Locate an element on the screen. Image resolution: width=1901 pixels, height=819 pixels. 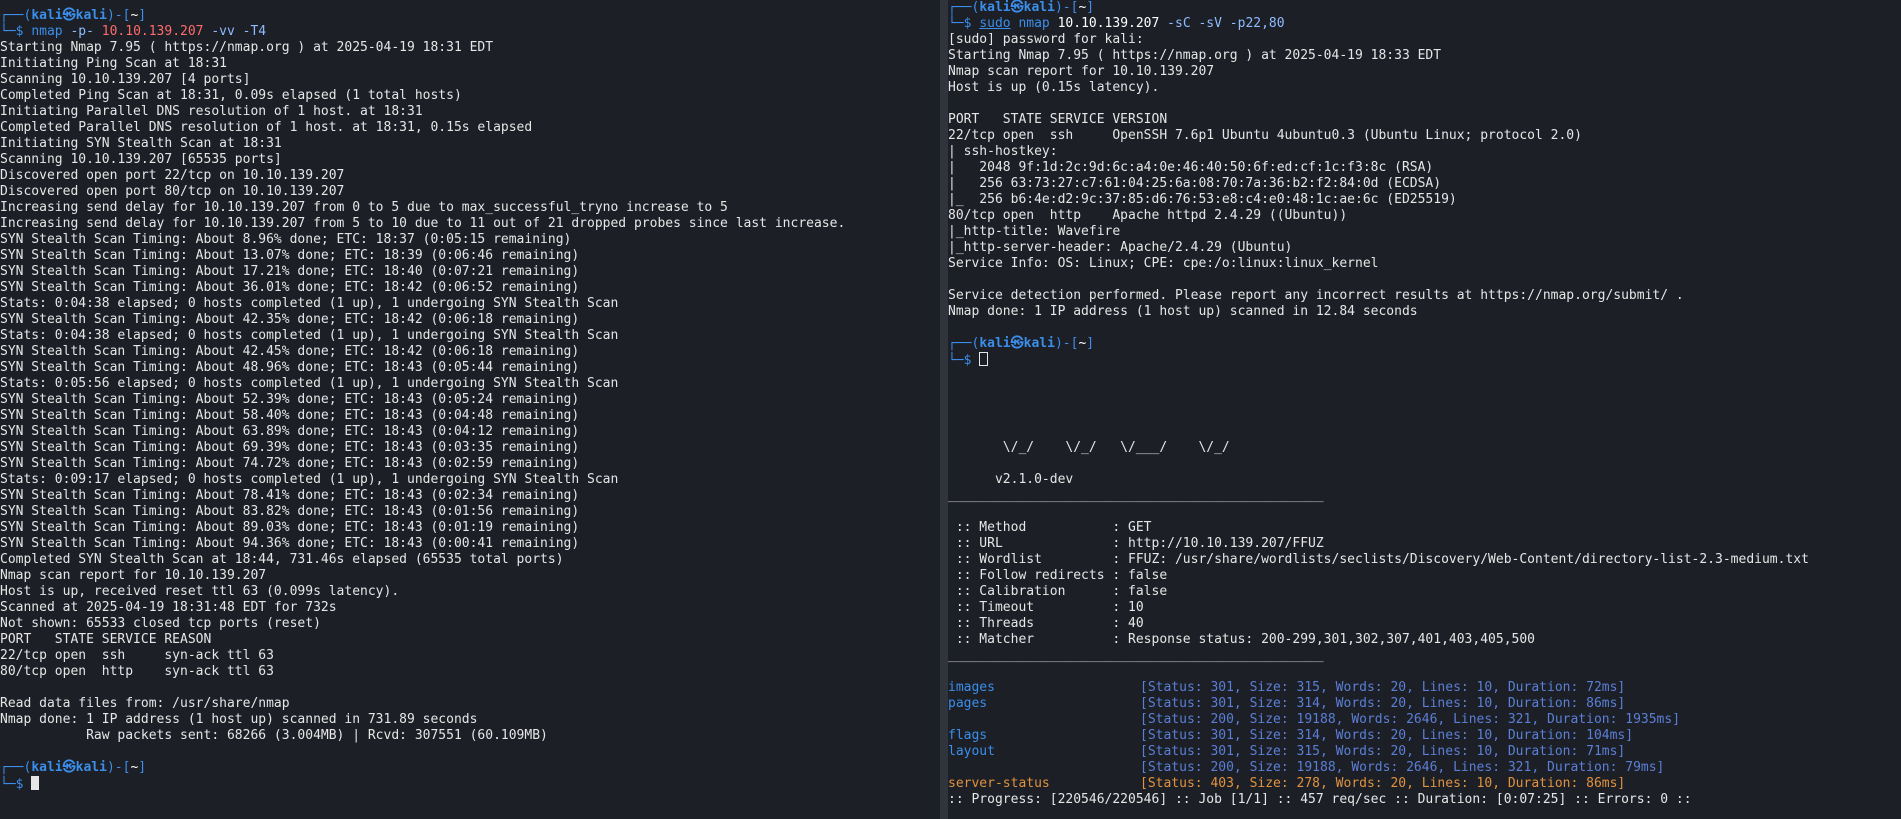
command-target: 10.10.139.207 is located at coordinates (152, 31).